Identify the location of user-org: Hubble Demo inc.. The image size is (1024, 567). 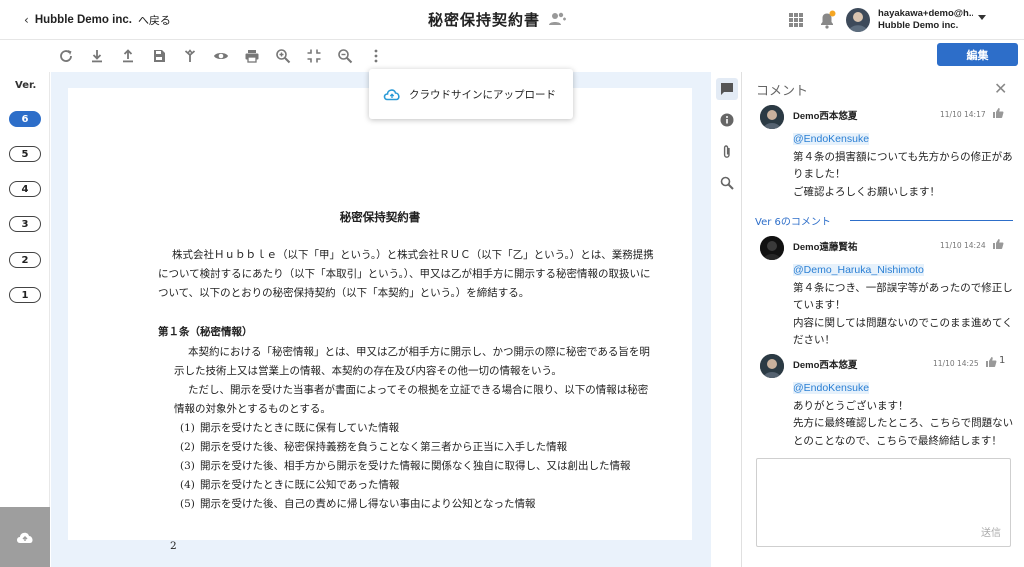
(918, 25).